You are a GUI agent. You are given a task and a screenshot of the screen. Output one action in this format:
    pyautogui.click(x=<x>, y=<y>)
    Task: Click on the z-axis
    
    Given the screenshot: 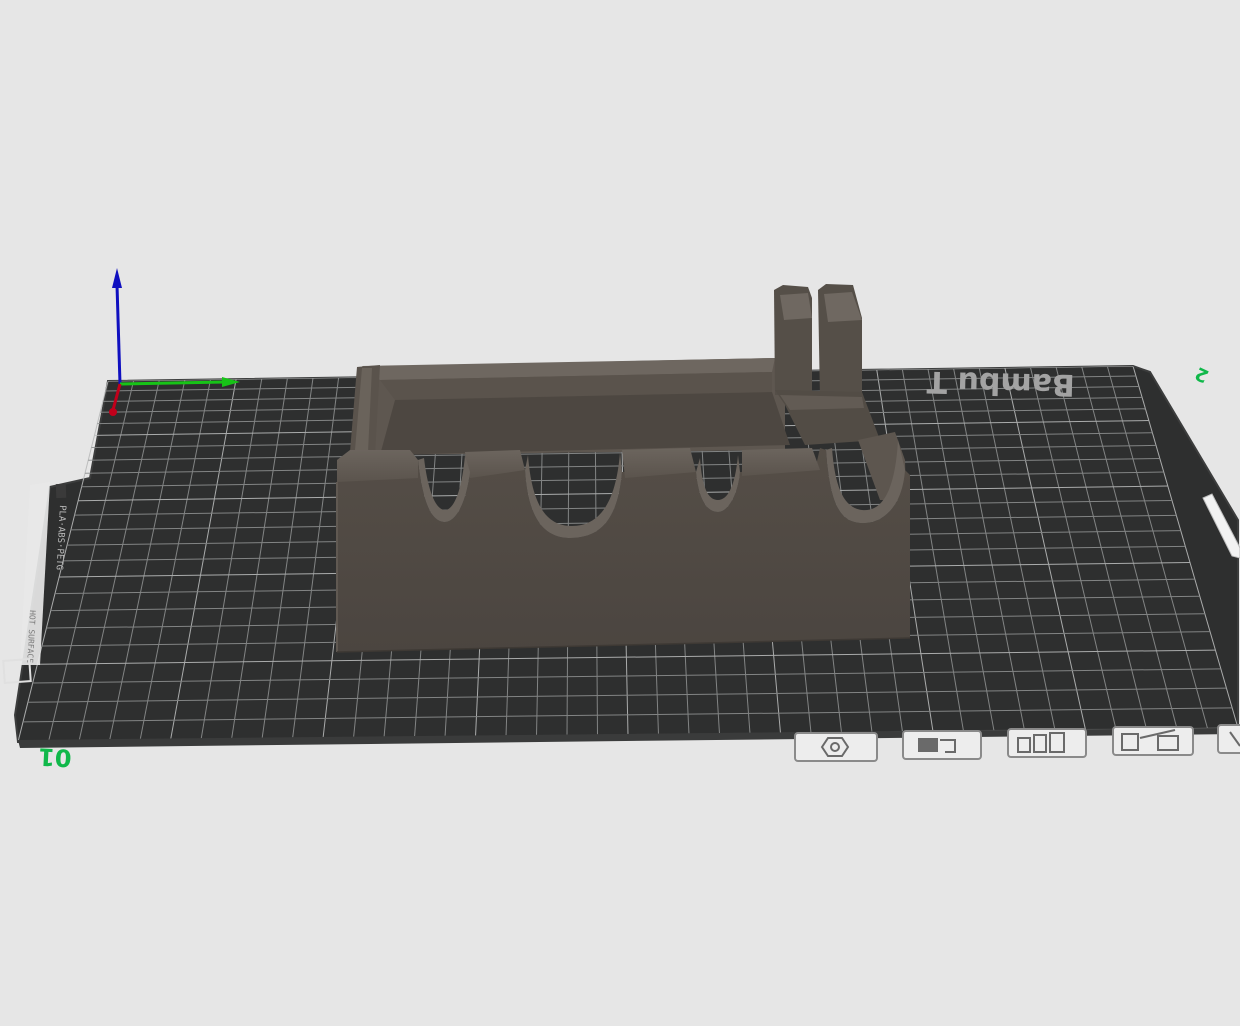 What is the action you would take?
    pyautogui.click(x=118, y=334)
    